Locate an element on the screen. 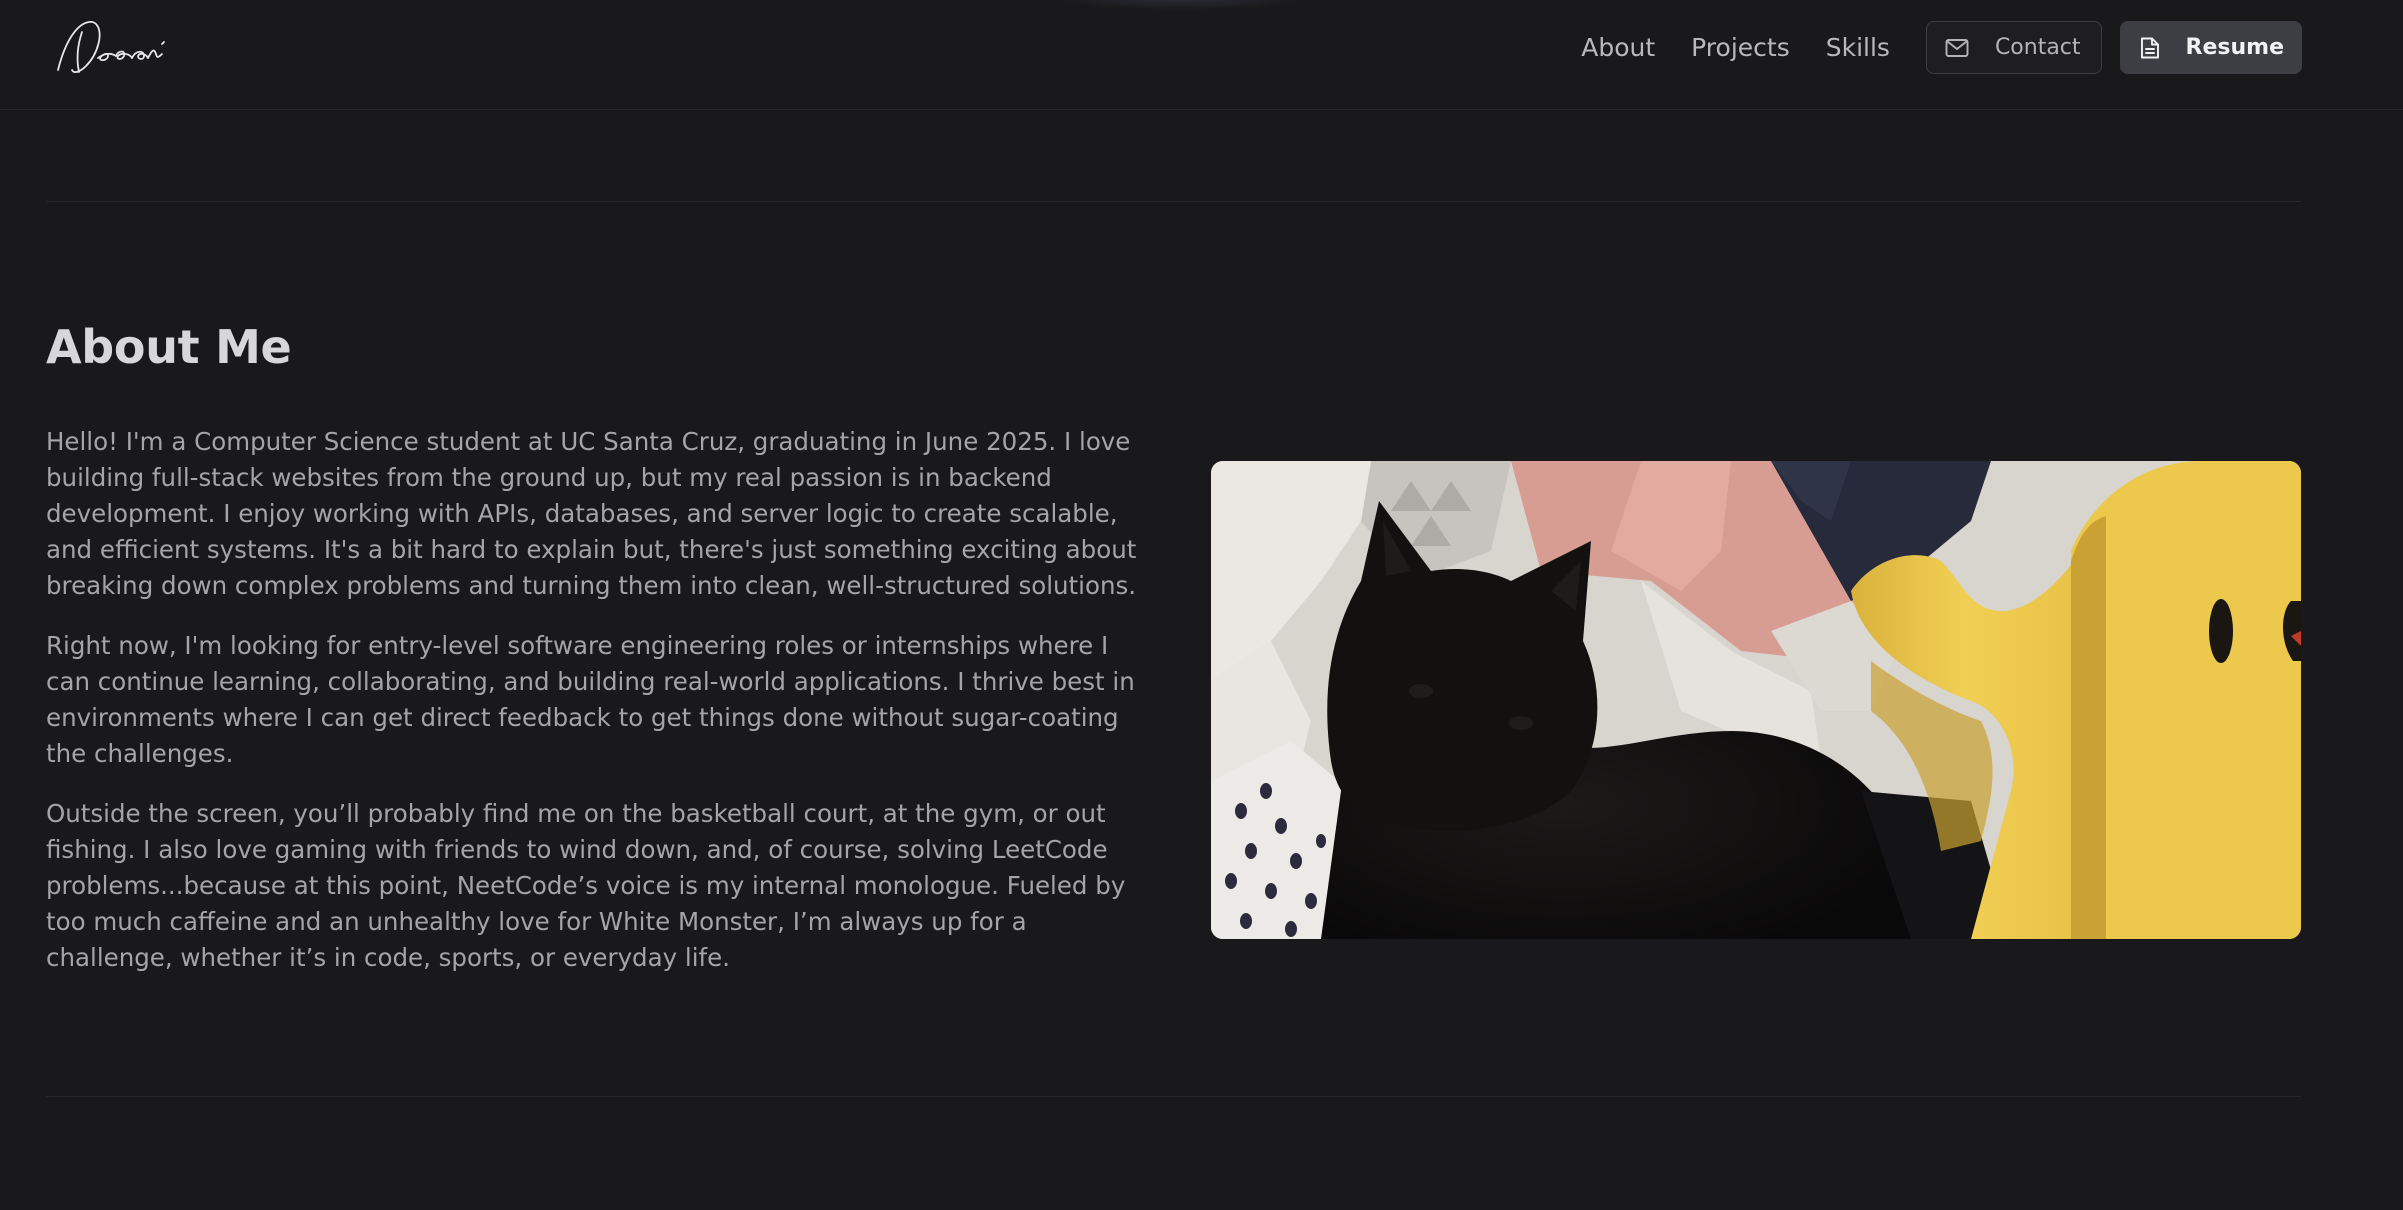 This screenshot has width=2403, height=1210. resume-button-label: Resume is located at coordinates (2234, 47).